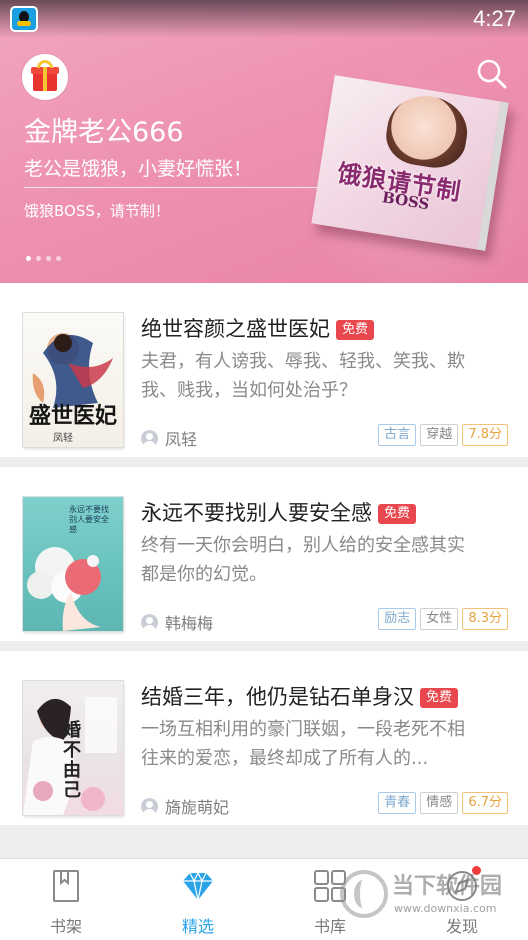  Describe the element at coordinates (485, 435) in the screenshot. I see `score-tag: 7.8分` at that location.